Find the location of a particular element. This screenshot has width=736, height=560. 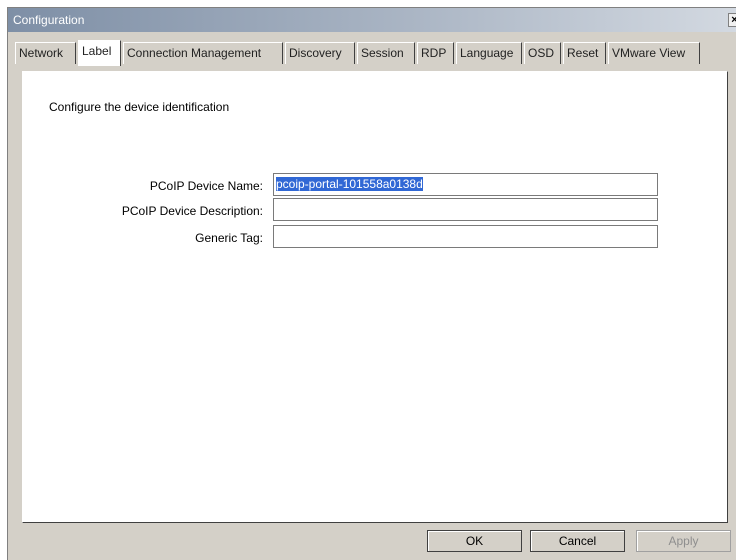

tab-rdp: RDP is located at coordinates (435, 53).